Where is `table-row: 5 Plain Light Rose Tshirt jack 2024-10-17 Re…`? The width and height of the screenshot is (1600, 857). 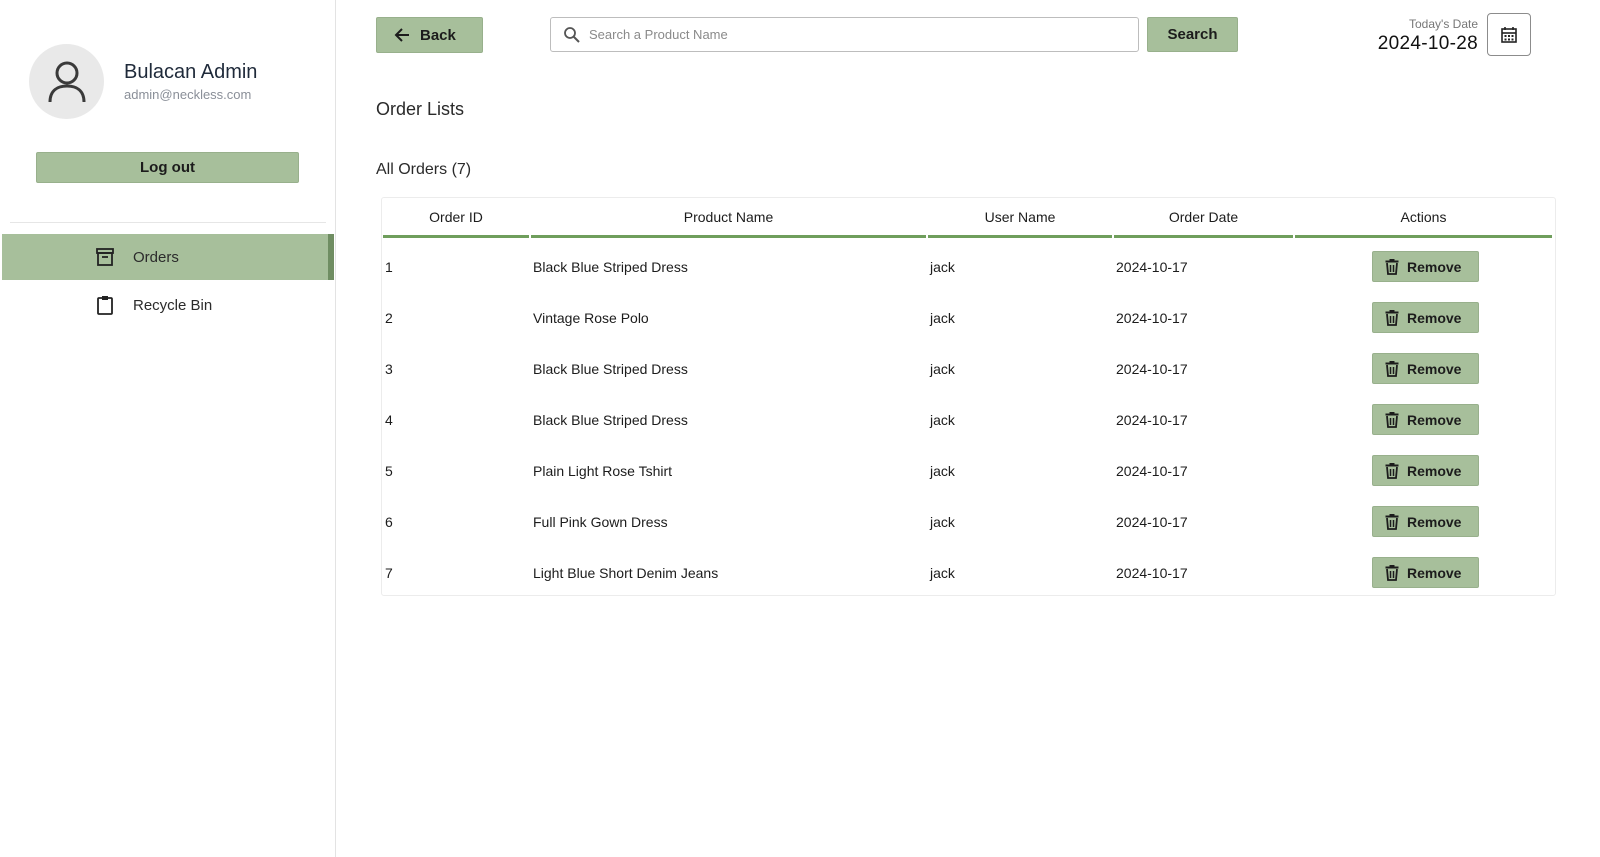 table-row: 5 Plain Light Rose Tshirt jack 2024-10-17 Re… is located at coordinates (968, 470).